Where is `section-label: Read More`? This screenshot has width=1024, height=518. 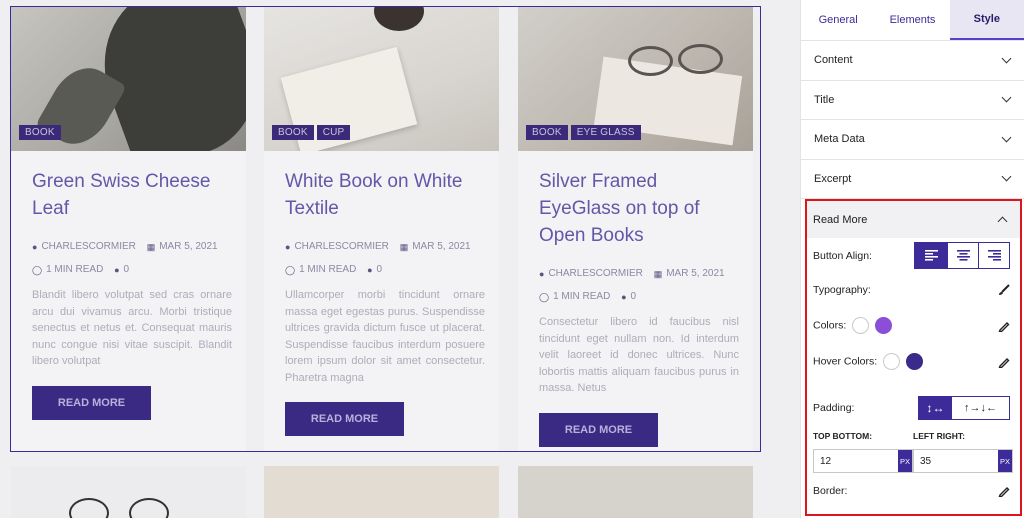 section-label: Read More is located at coordinates (840, 219).